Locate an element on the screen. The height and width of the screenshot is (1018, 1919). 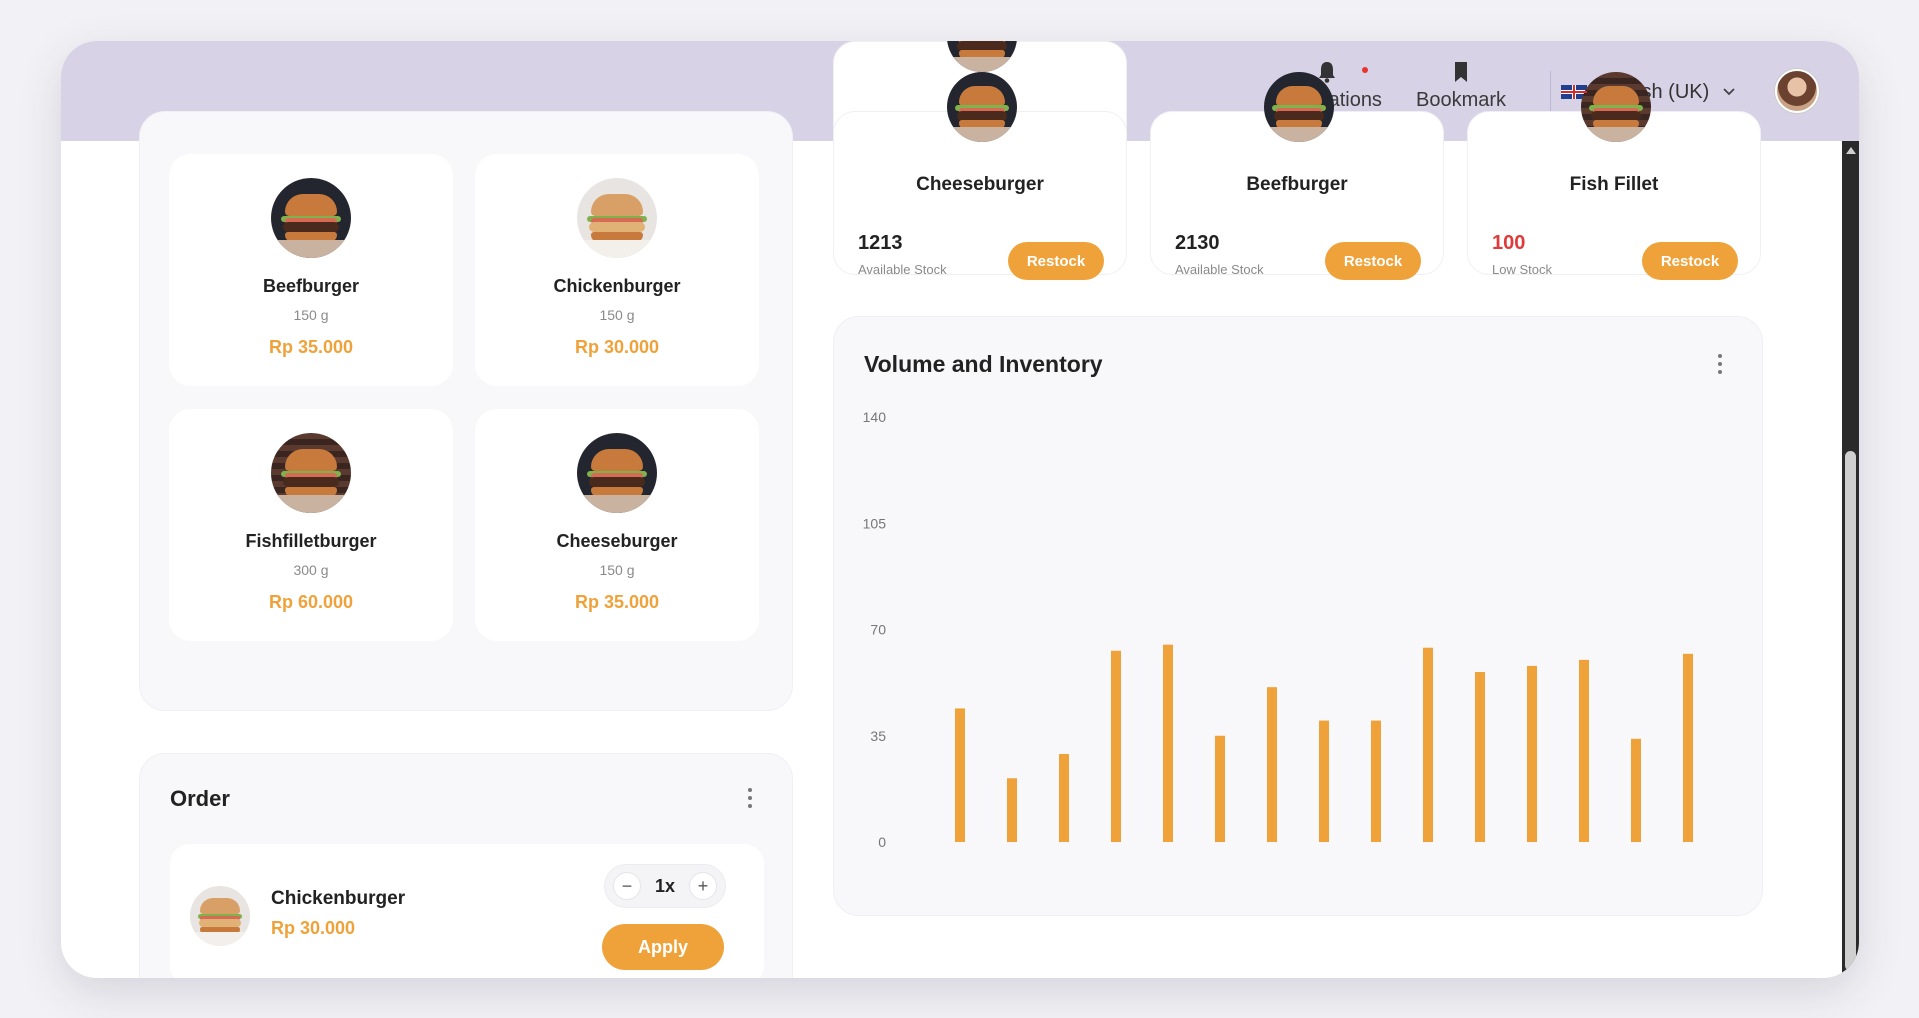
stock-count: 100 is located at coordinates (1509, 243).